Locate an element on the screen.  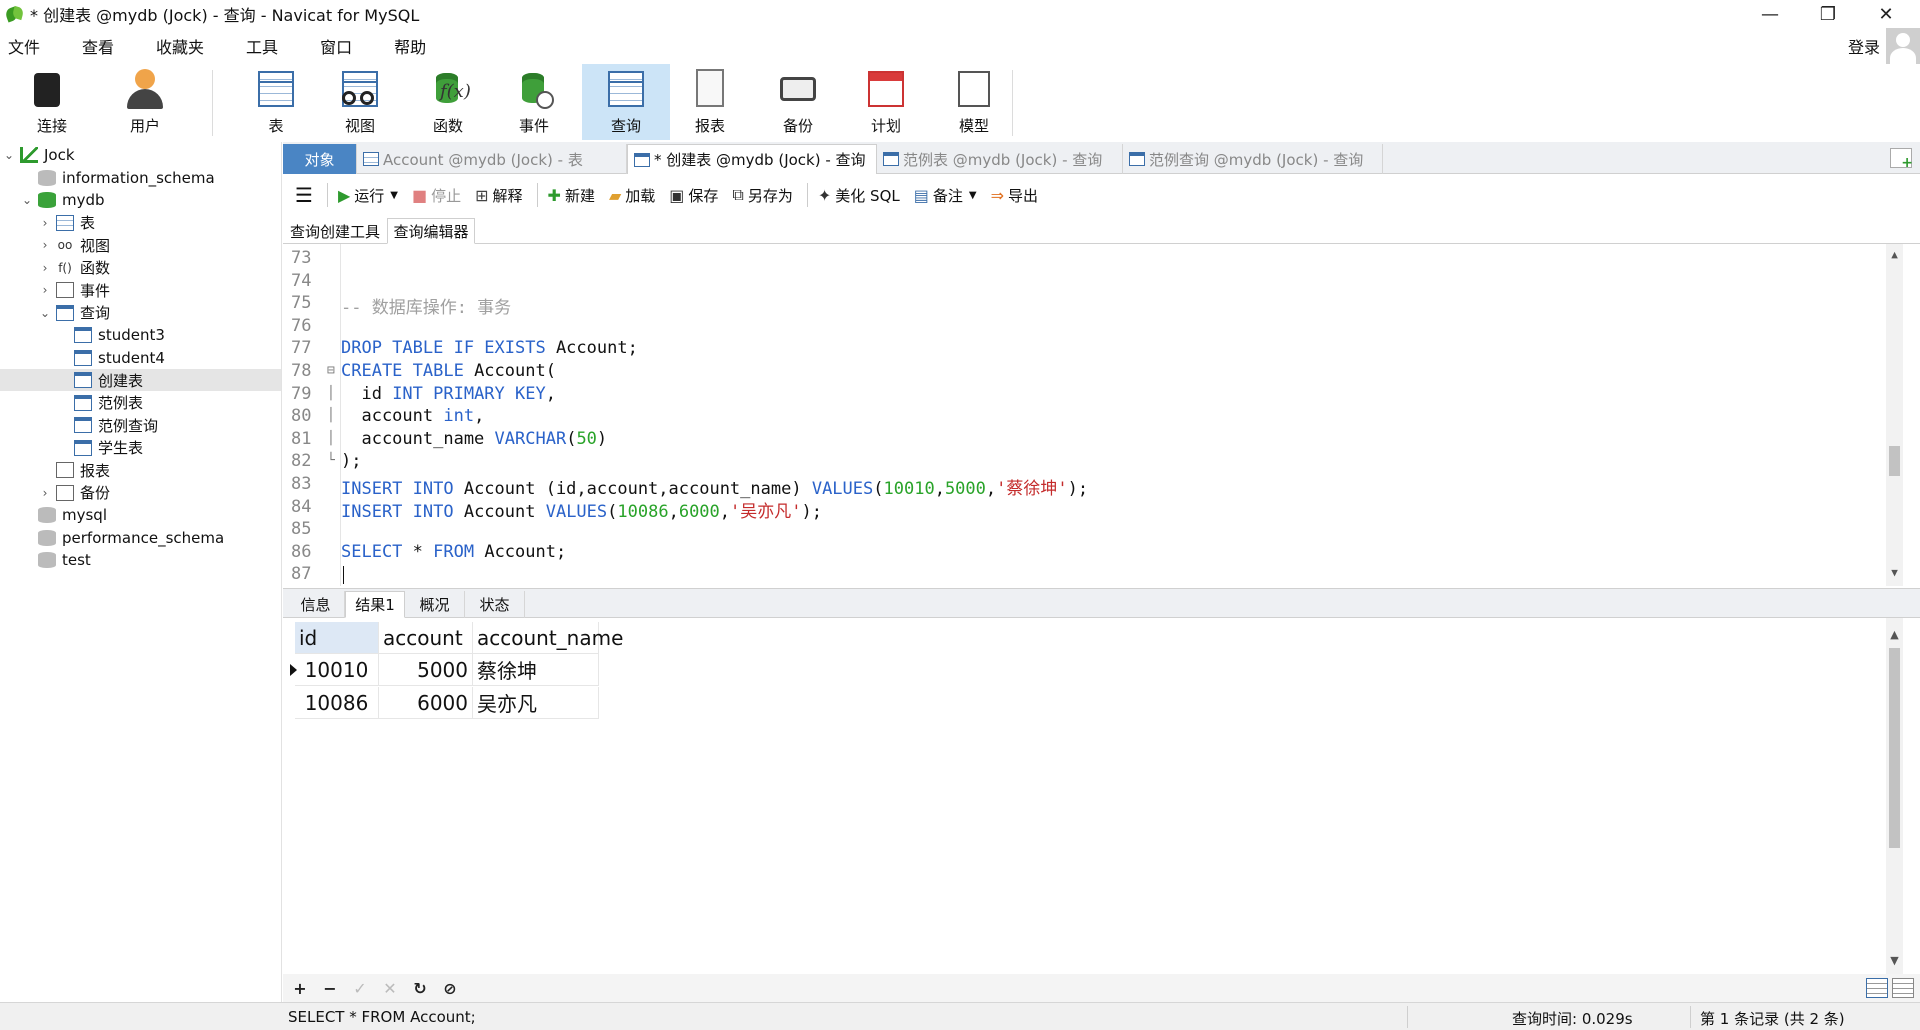
model-toolbar-button: 模型 is located at coordinates (974, 102).